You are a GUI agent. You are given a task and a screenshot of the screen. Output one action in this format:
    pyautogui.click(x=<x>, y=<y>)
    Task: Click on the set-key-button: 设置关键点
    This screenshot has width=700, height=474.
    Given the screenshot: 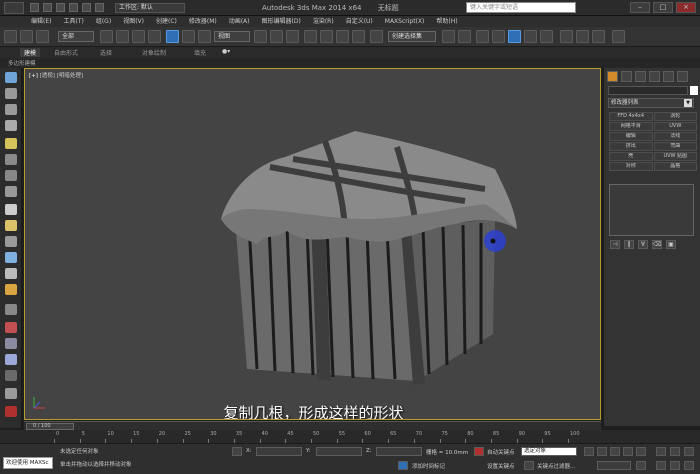 What is the action you would take?
    pyautogui.click(x=501, y=466)
    